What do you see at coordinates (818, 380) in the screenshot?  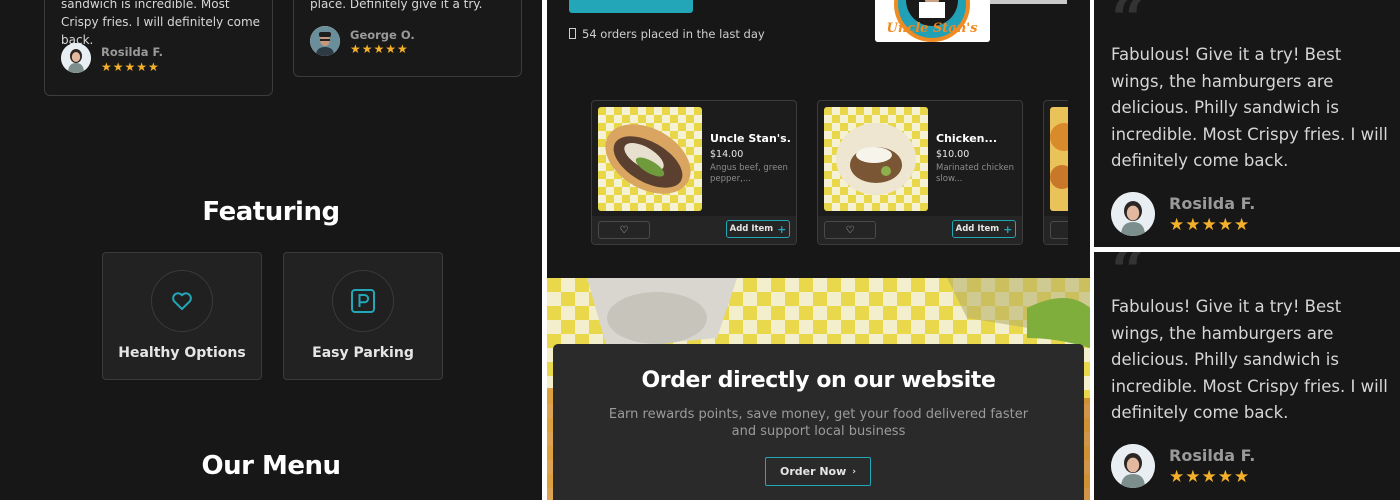 I see `order-title: Order directly on our website` at bounding box center [818, 380].